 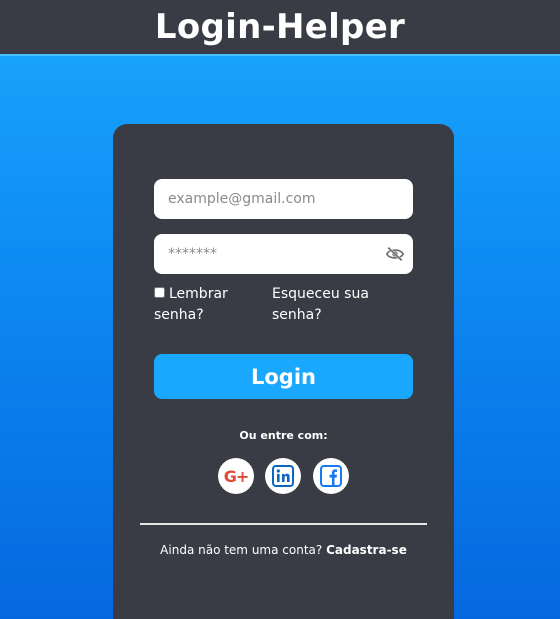 I want to click on divider, so click(x=283, y=524).